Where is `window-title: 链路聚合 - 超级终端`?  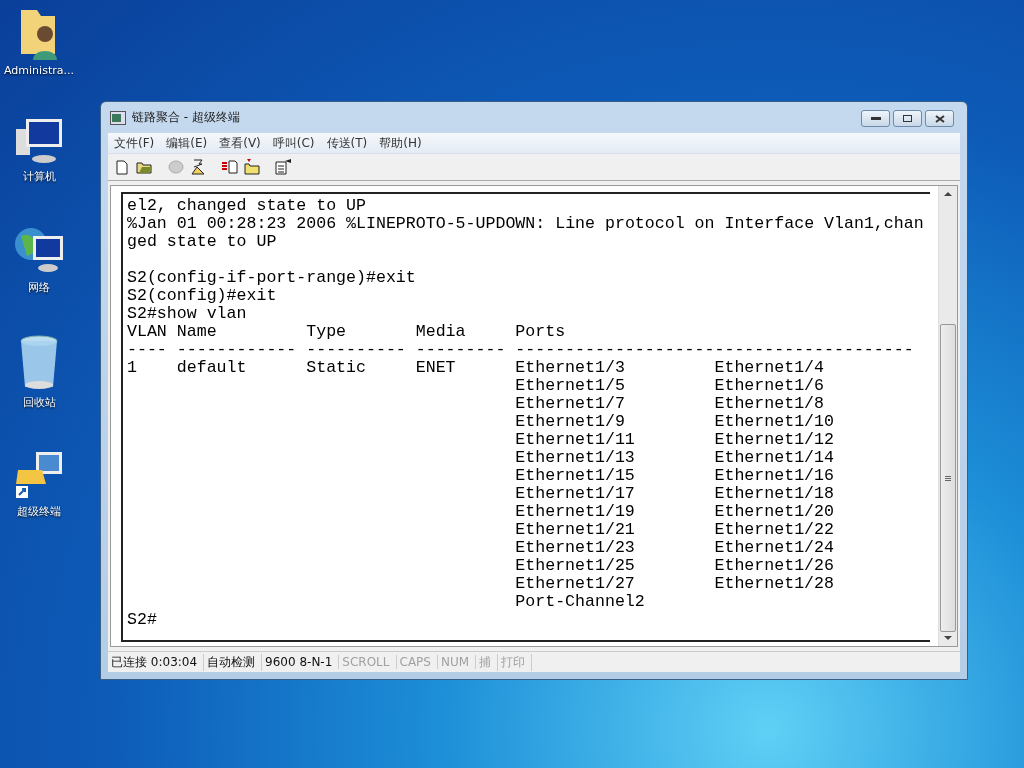
window-title: 链路聚合 - 超级终端 is located at coordinates (186, 117).